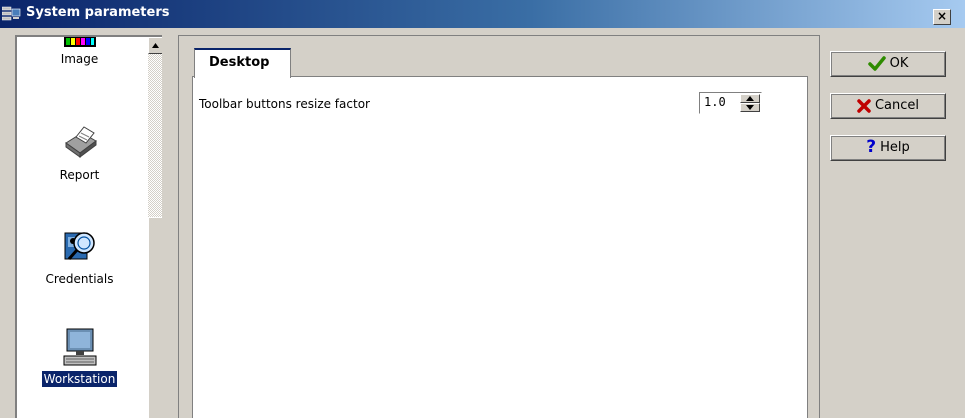 The width and height of the screenshot is (965, 418). I want to click on computer-icon, so click(79, 347).